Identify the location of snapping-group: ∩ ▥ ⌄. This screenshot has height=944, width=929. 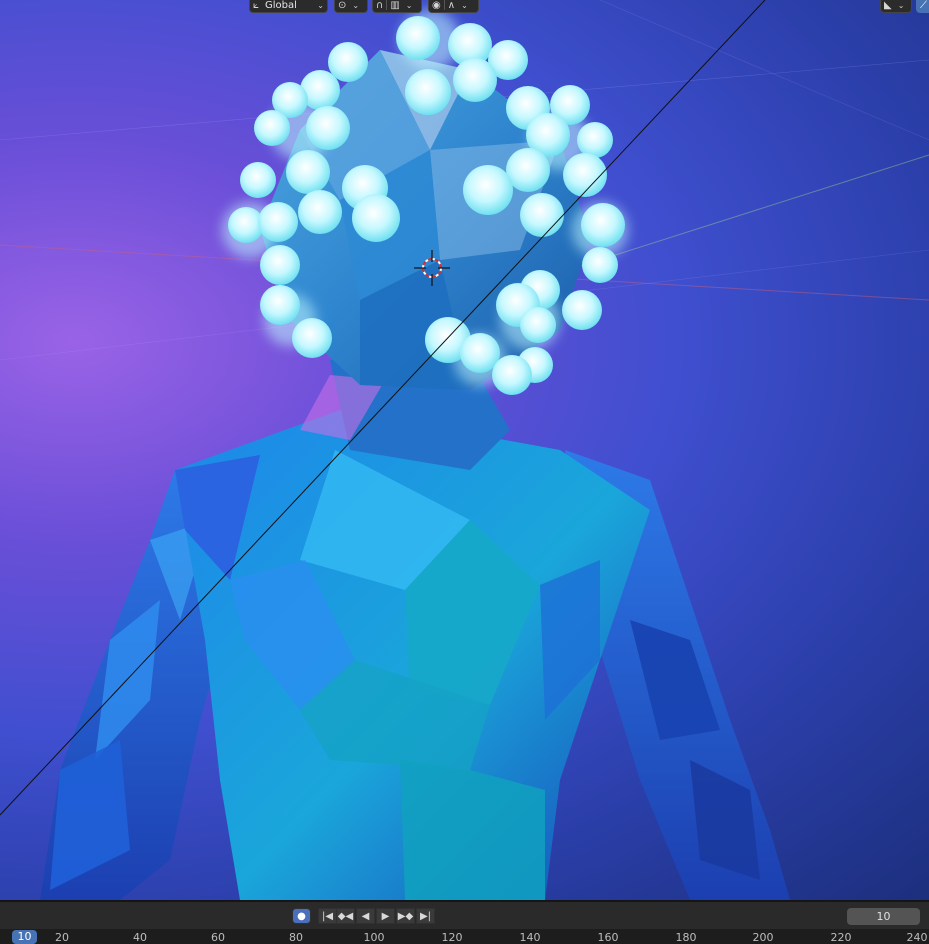
(397, 6).